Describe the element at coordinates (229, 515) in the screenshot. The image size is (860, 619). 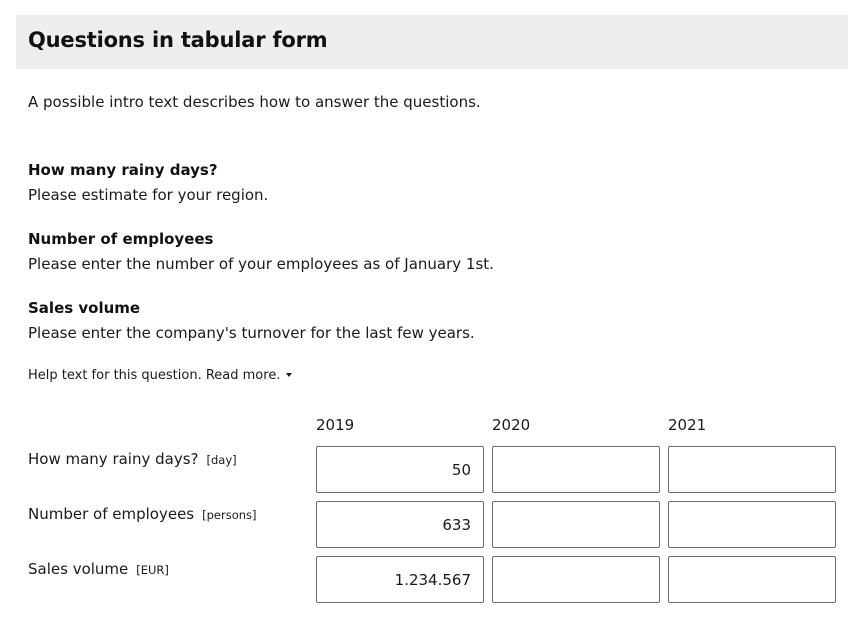
I see `row-unit: [persons]` at that location.